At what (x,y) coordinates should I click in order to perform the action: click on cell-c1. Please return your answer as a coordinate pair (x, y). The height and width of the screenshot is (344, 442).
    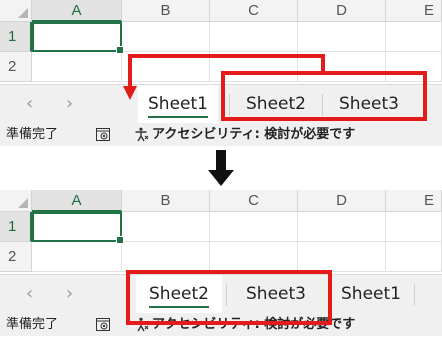
    Looking at the image, I should click on (254, 227).